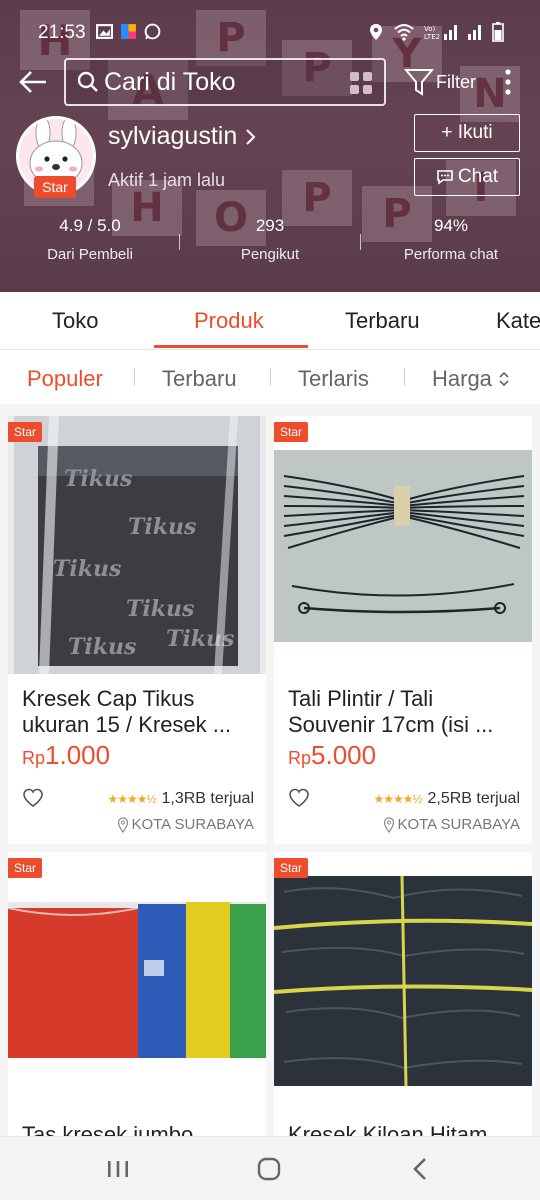 This screenshot has height=1200, width=540. What do you see at coordinates (167, 180) in the screenshot?
I see `active-status: Aktif 1 jam lalu` at bounding box center [167, 180].